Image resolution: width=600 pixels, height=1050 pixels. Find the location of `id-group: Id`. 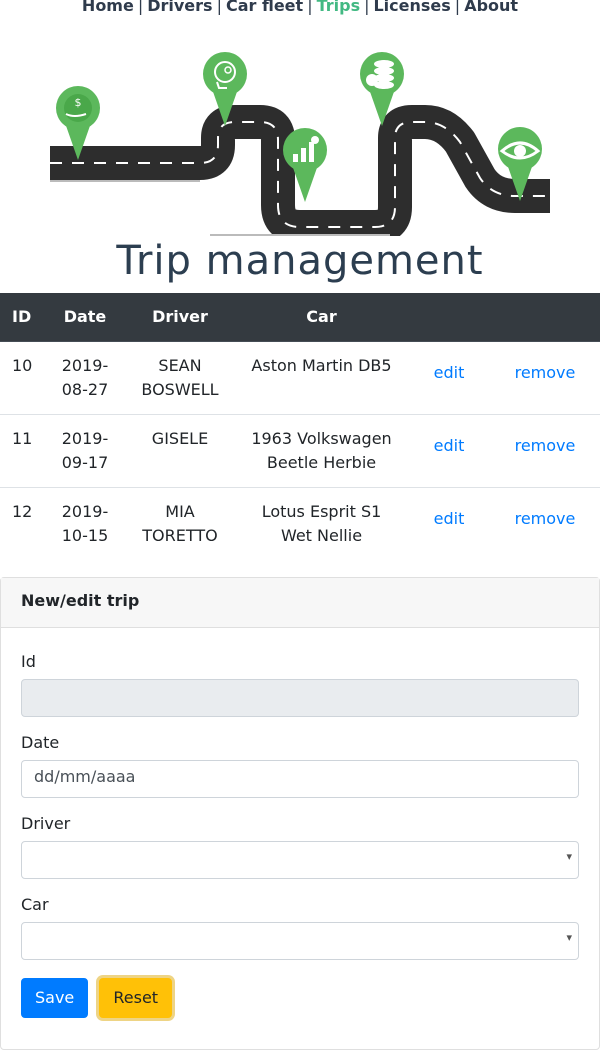

id-group: Id is located at coordinates (300, 684).